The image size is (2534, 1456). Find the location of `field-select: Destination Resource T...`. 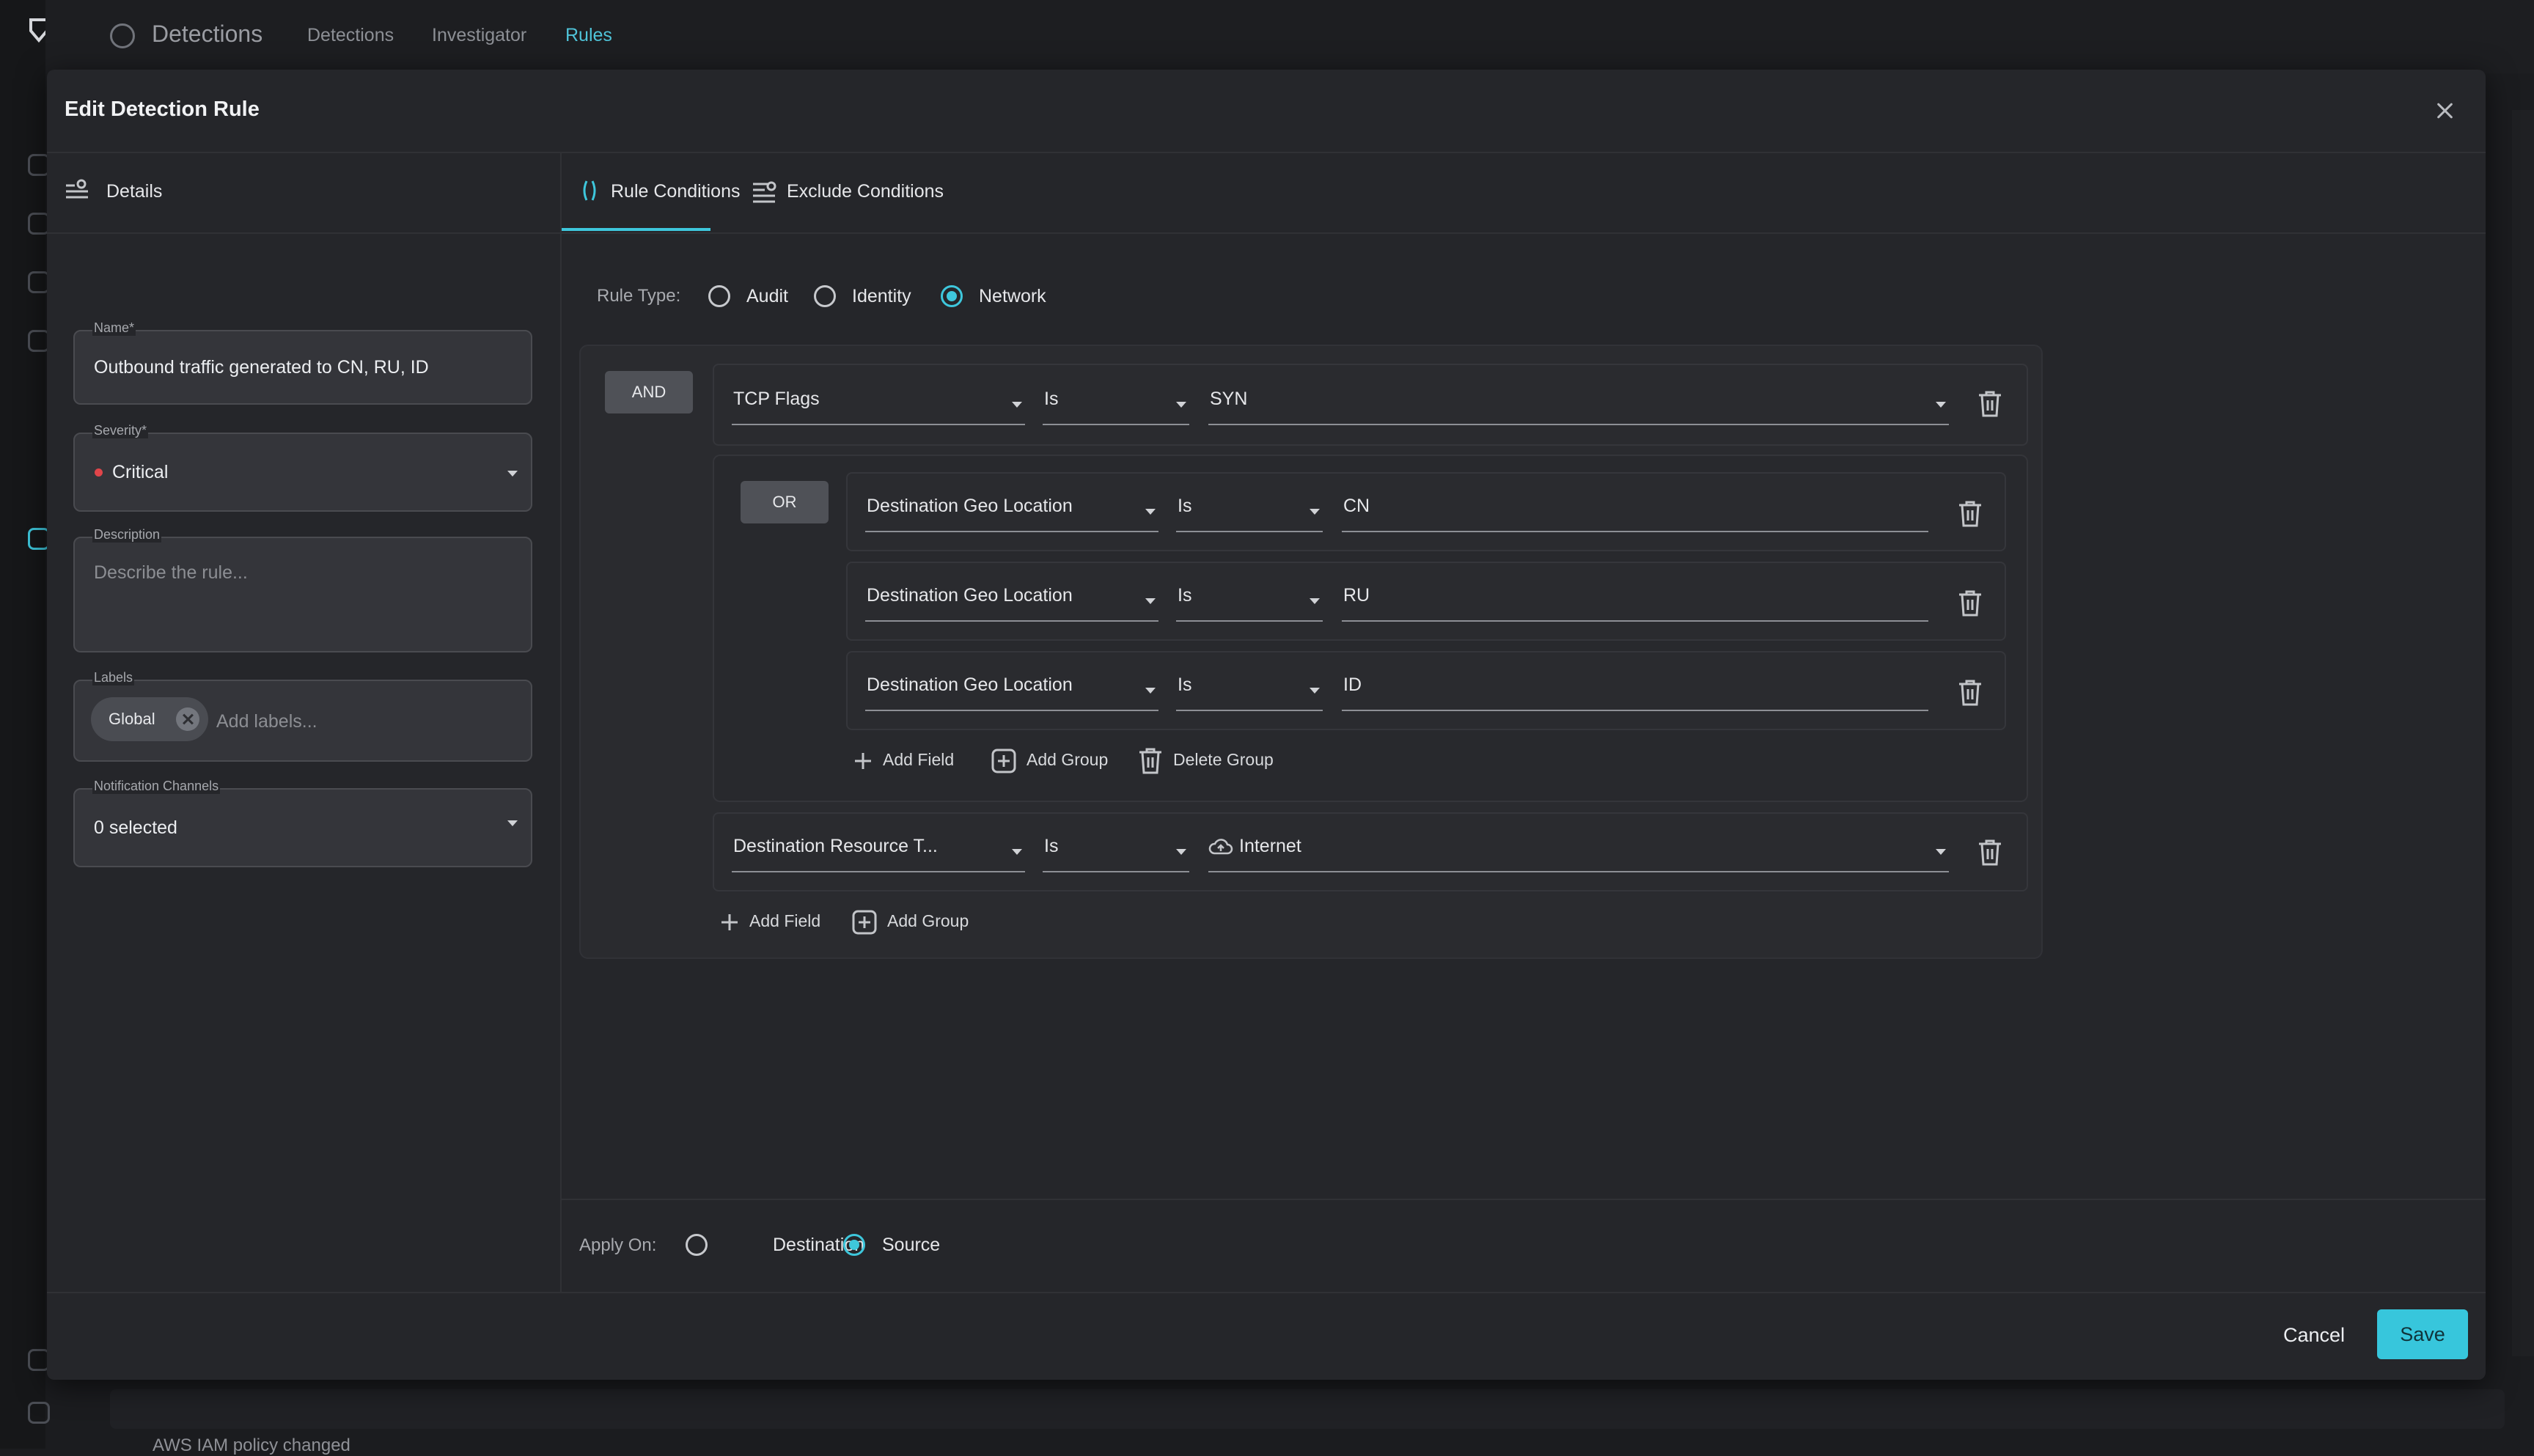

field-select: Destination Resource T... is located at coordinates (879, 847).